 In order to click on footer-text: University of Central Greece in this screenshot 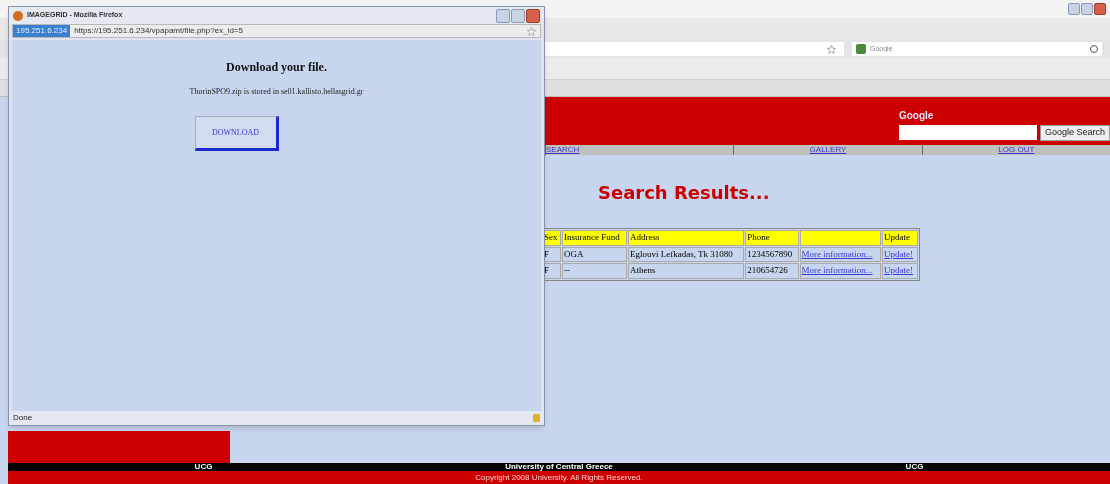, I will do `click(559, 467)`.